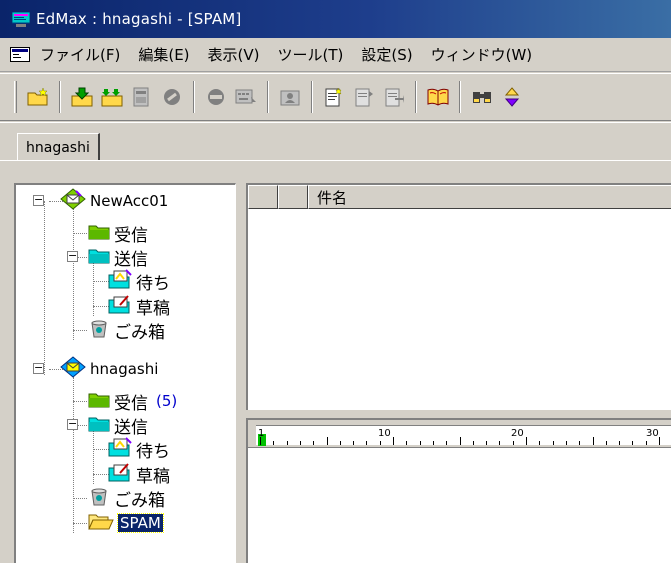  I want to click on tree-folder-inbox: 受信 (5), so click(132, 401).